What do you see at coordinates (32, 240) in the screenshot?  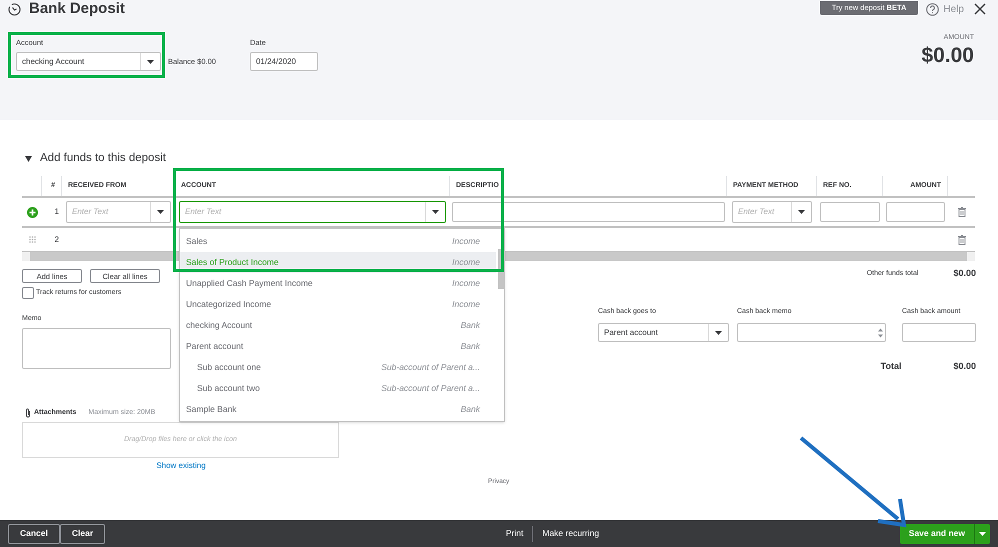 I see `drag-handle-icon` at bounding box center [32, 240].